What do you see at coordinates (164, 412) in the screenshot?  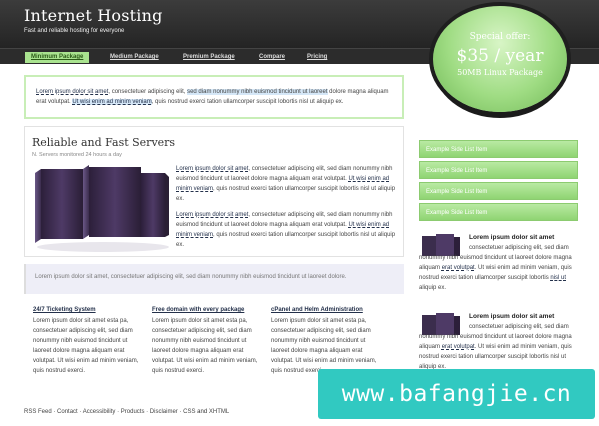 I see `footer-link-disclaimer: Disclaimer` at bounding box center [164, 412].